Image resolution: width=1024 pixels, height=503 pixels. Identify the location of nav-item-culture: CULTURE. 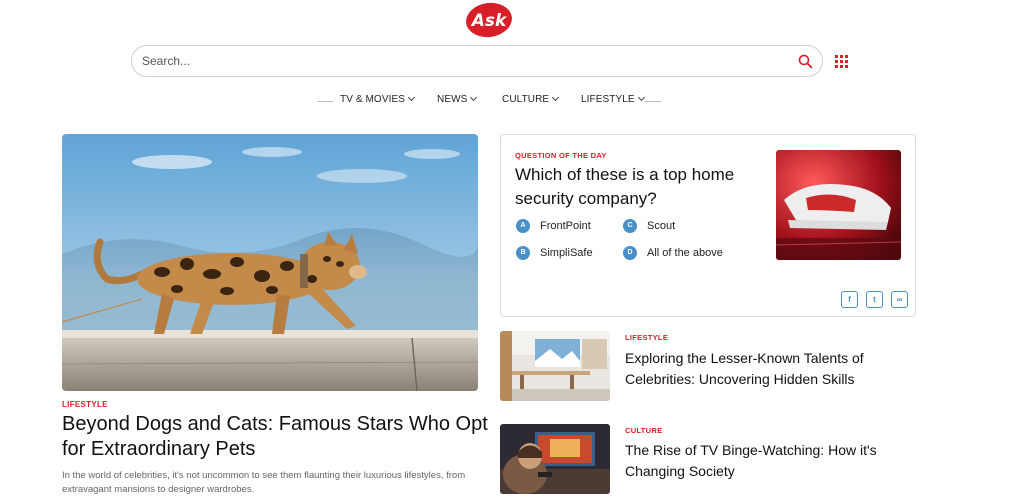
(531, 99).